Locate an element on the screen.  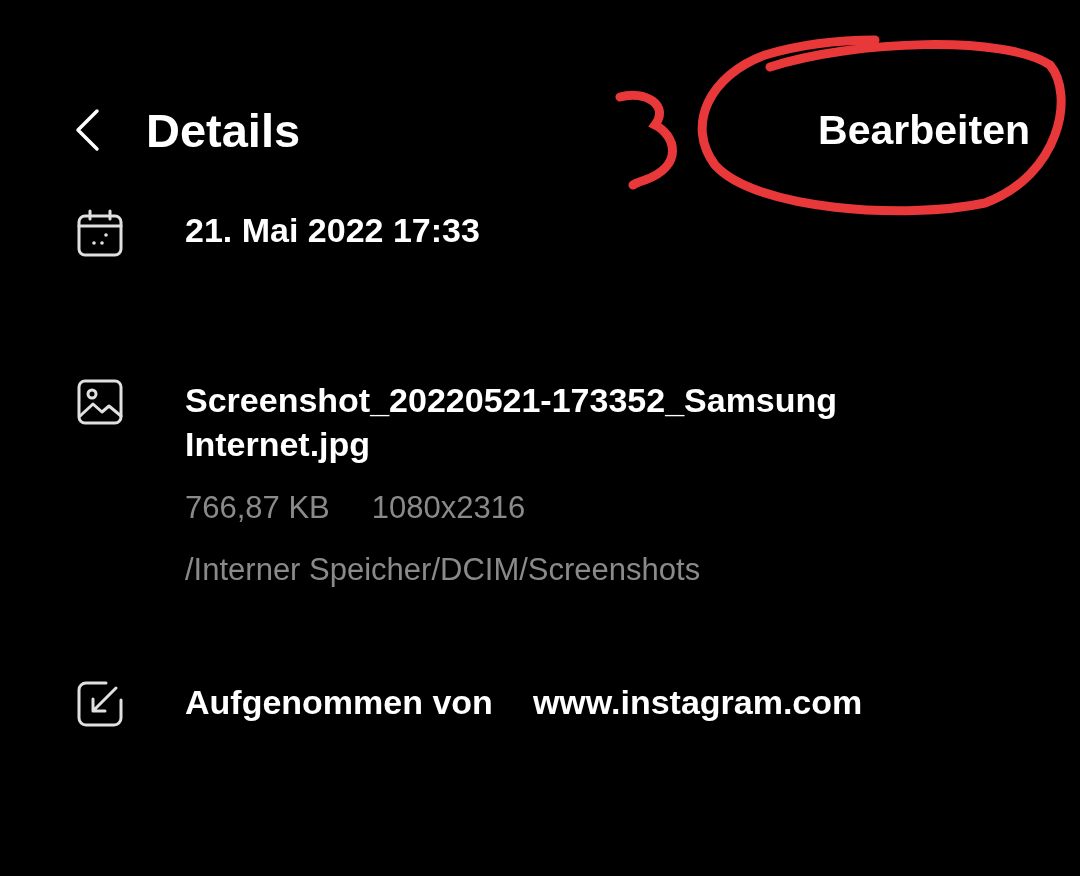
capture-icon is located at coordinates (100, 704).